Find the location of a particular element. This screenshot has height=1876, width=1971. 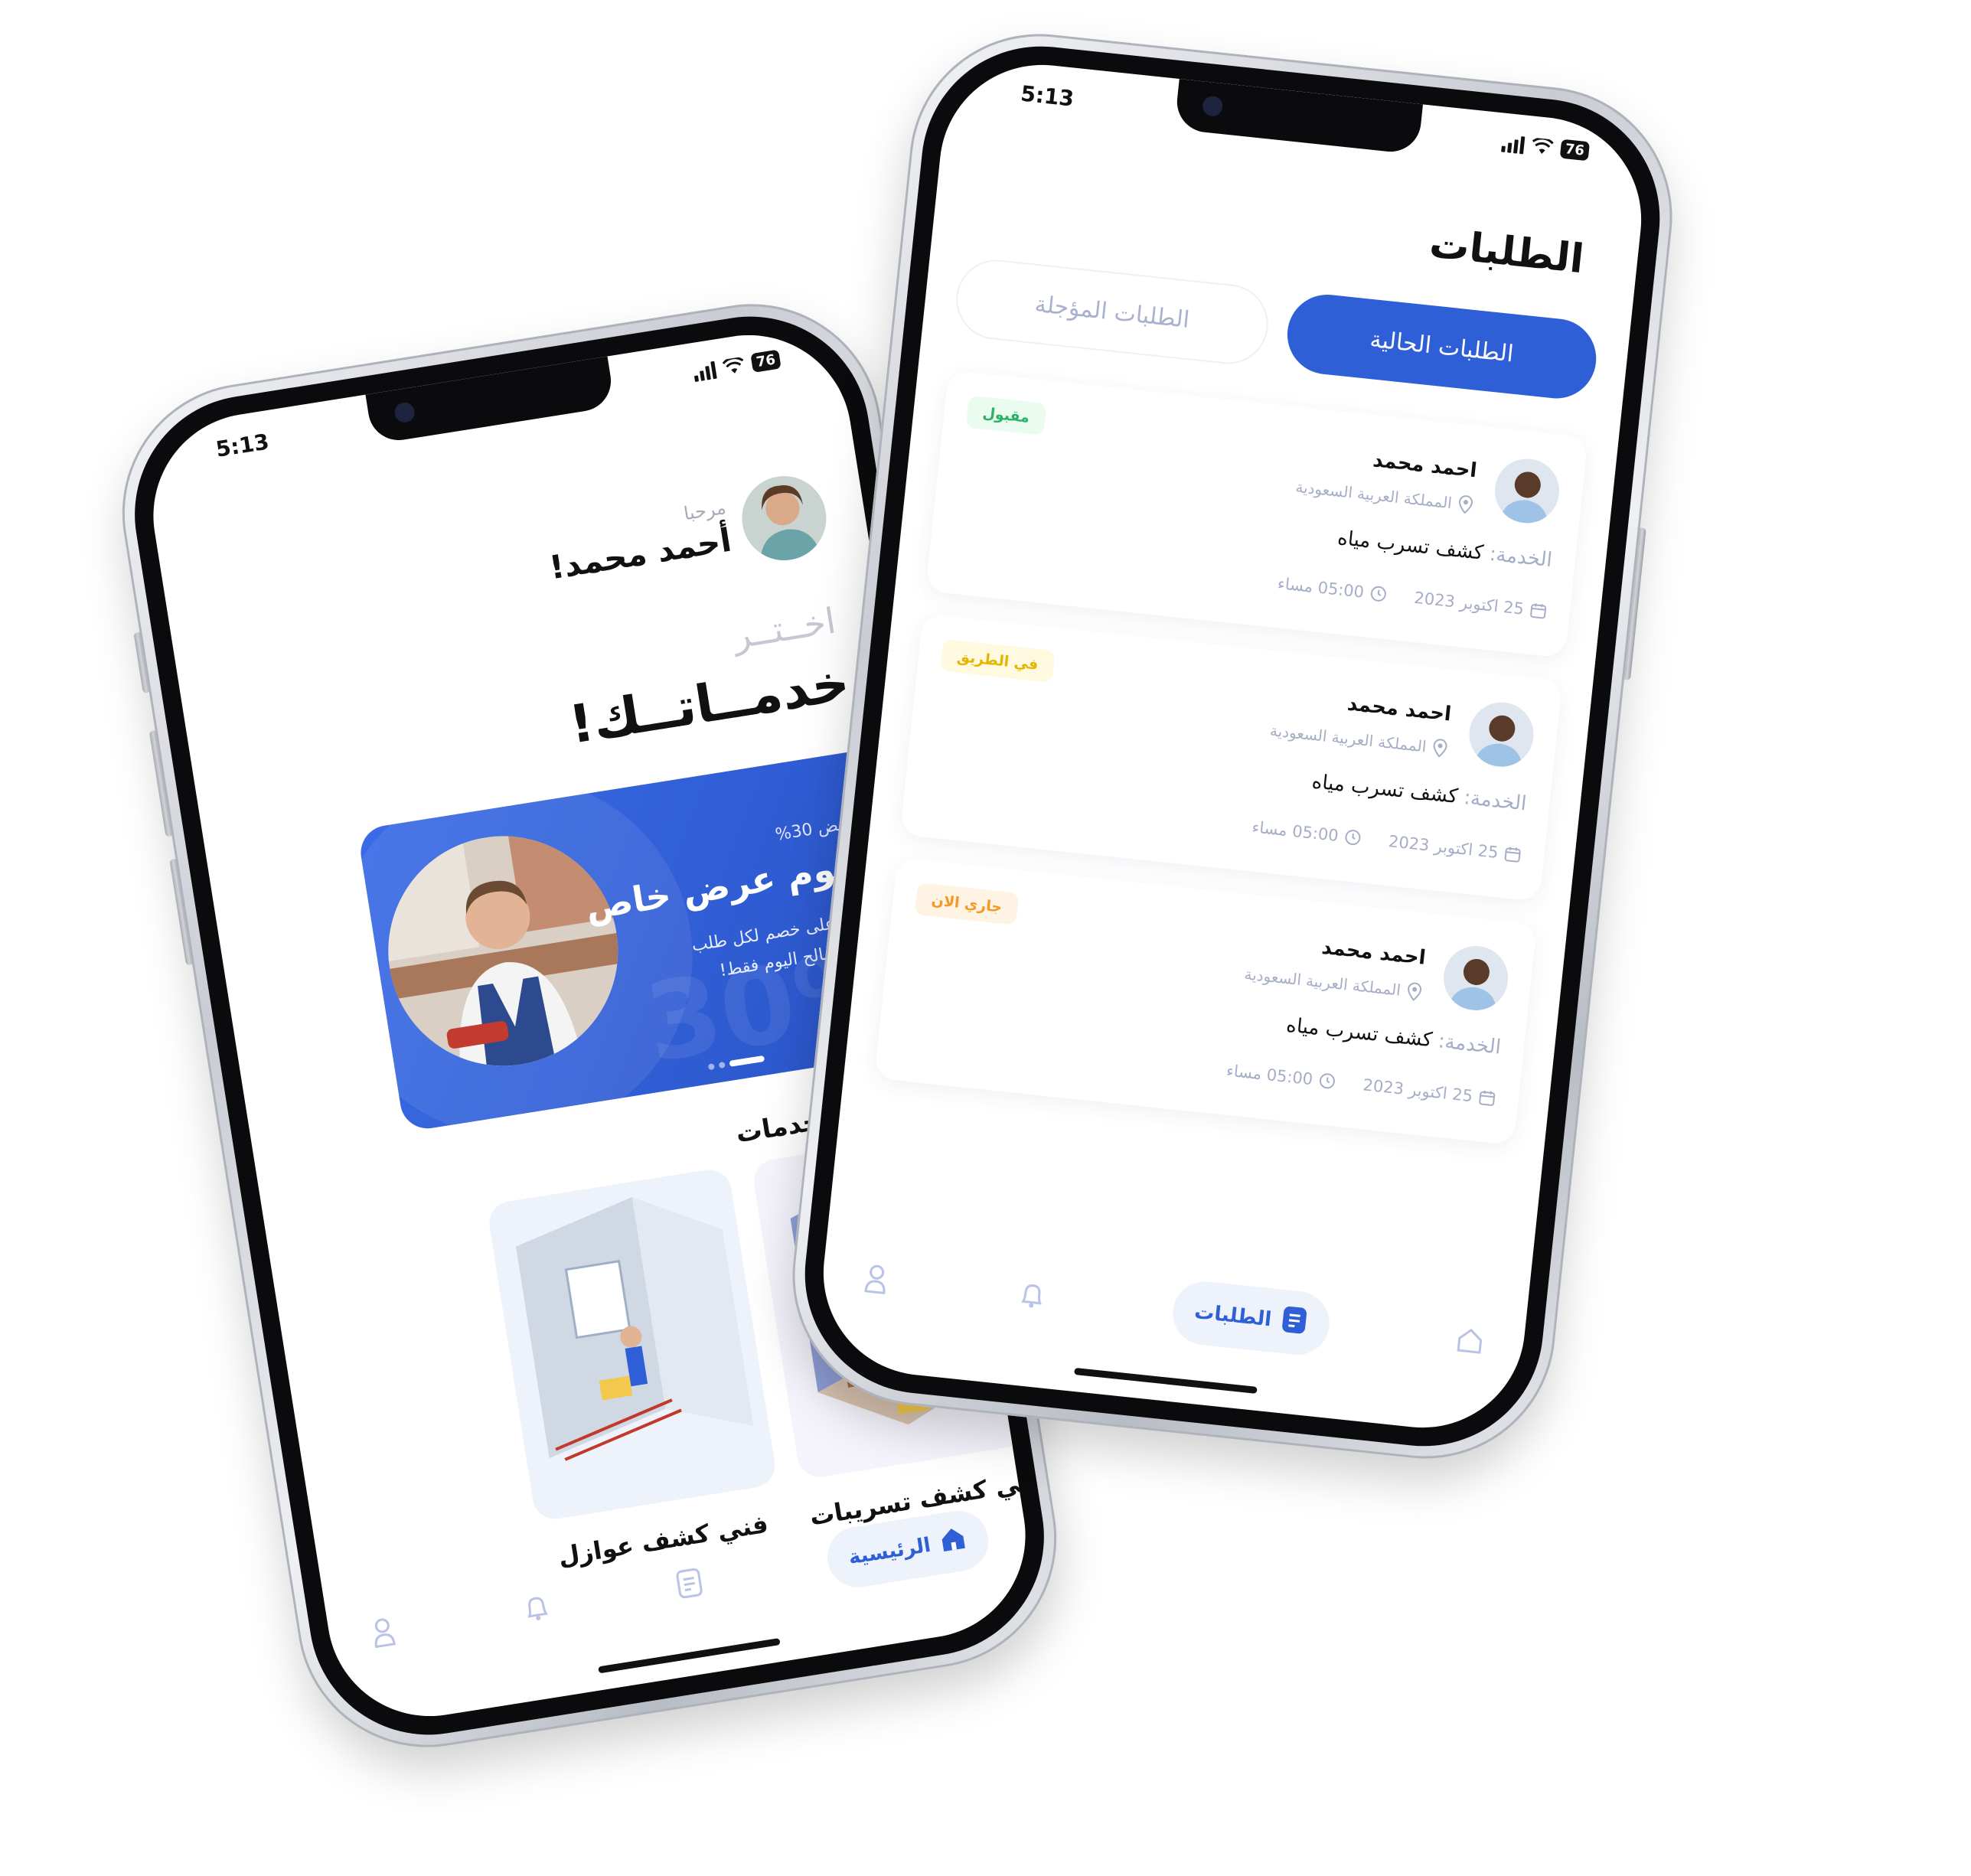

service-illustration-insulation is located at coordinates (631, 1344).